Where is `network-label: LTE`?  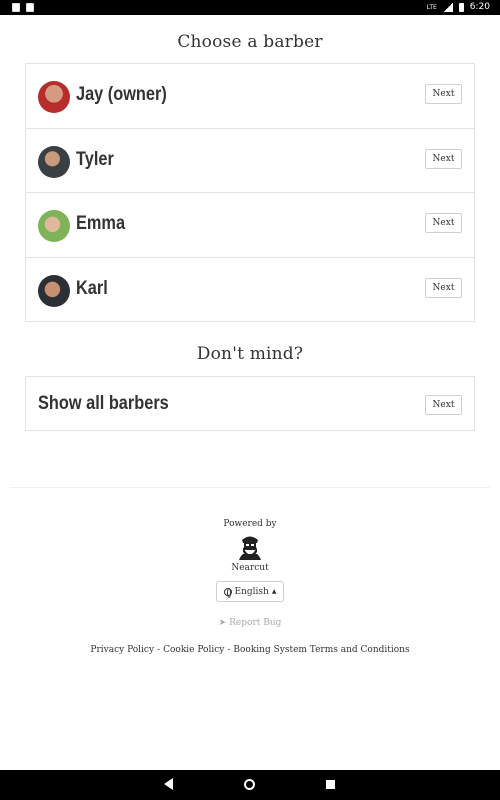 network-label: LTE is located at coordinates (431, 7).